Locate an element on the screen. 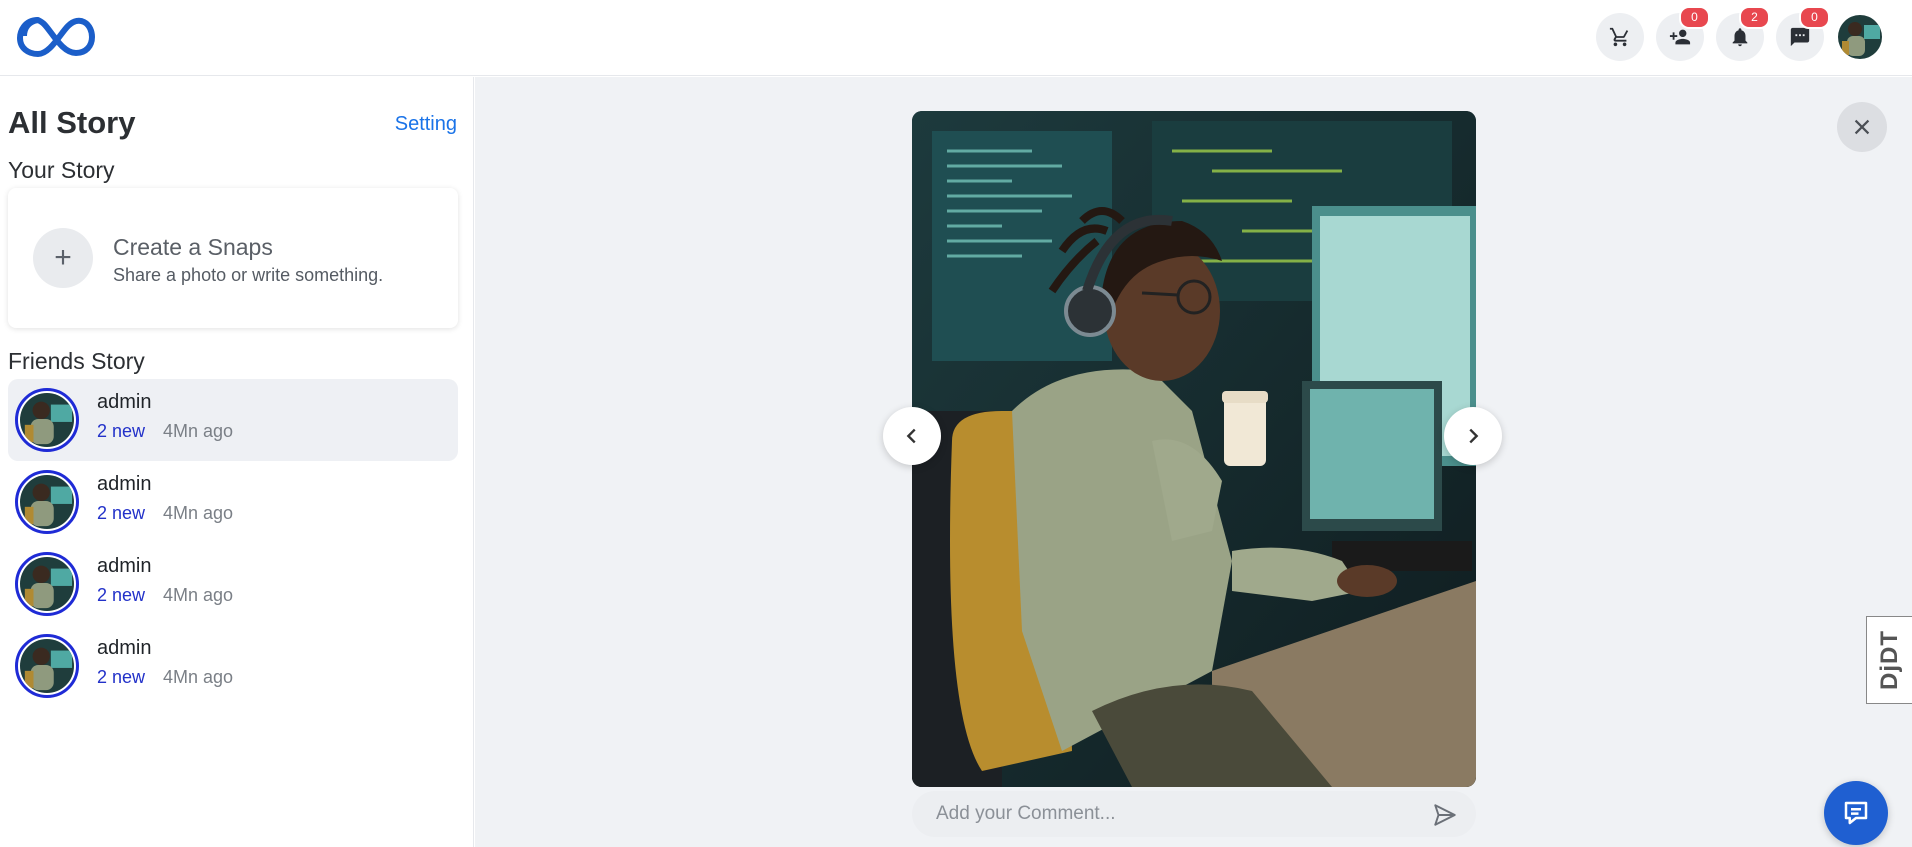  messages-button: 0 is located at coordinates (1803, 33).